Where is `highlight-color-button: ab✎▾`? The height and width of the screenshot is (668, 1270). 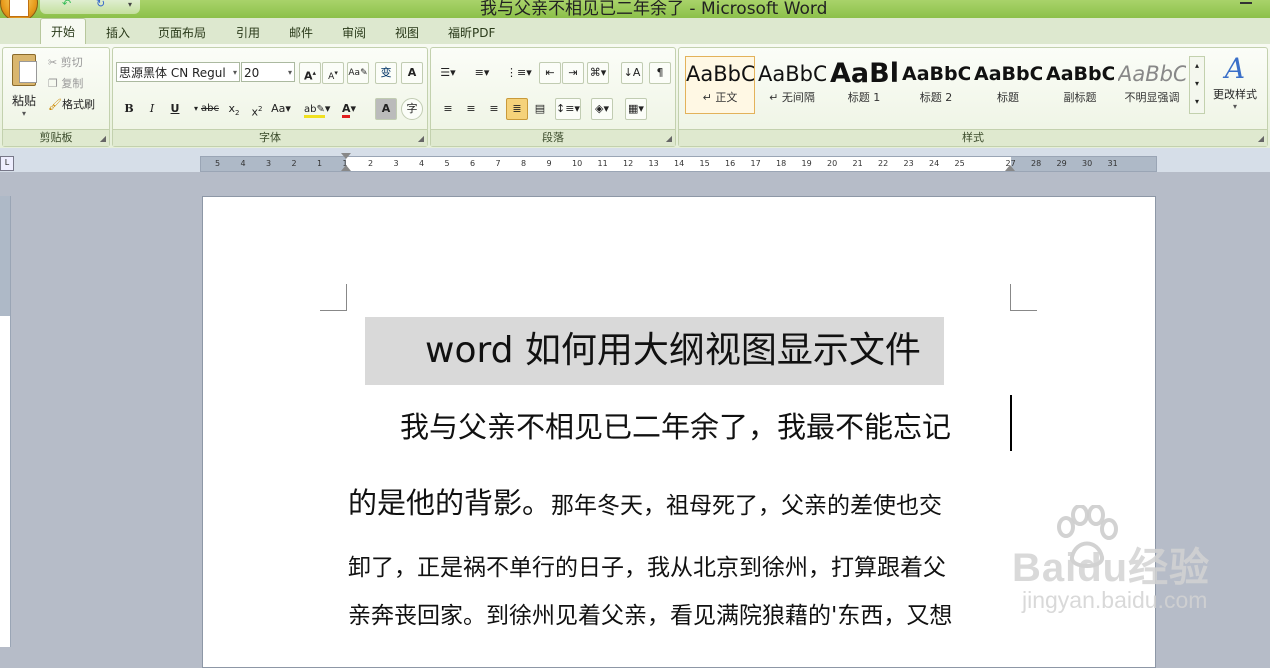 highlight-color-button: ab✎▾ is located at coordinates (317, 109).